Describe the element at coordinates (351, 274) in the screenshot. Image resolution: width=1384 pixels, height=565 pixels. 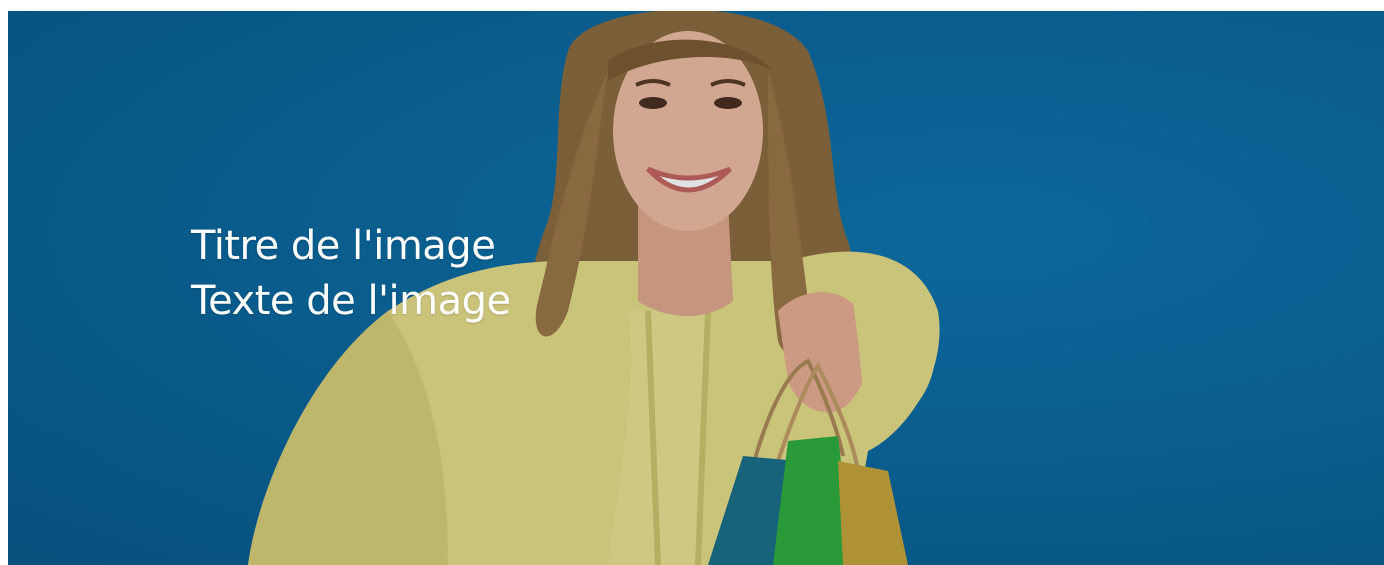
I see `slide-caption: Titre de l'image Texte de l'image` at that location.